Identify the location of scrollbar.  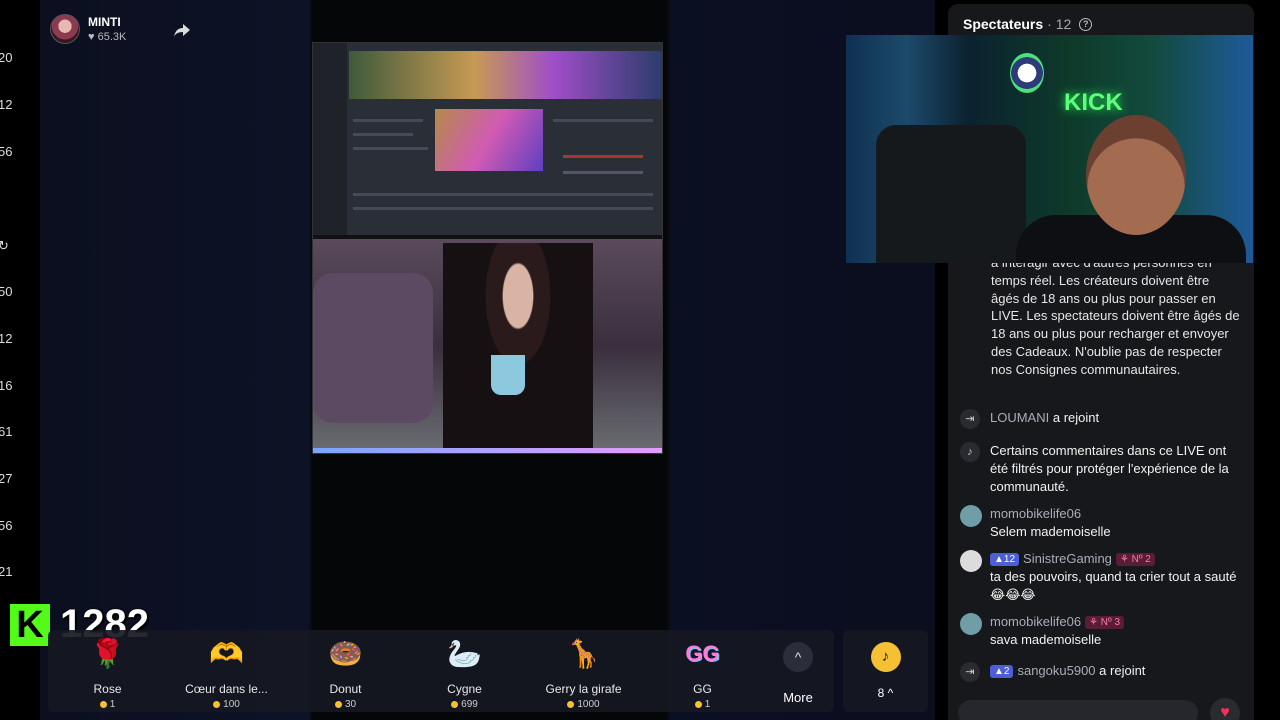
(1269, 360).